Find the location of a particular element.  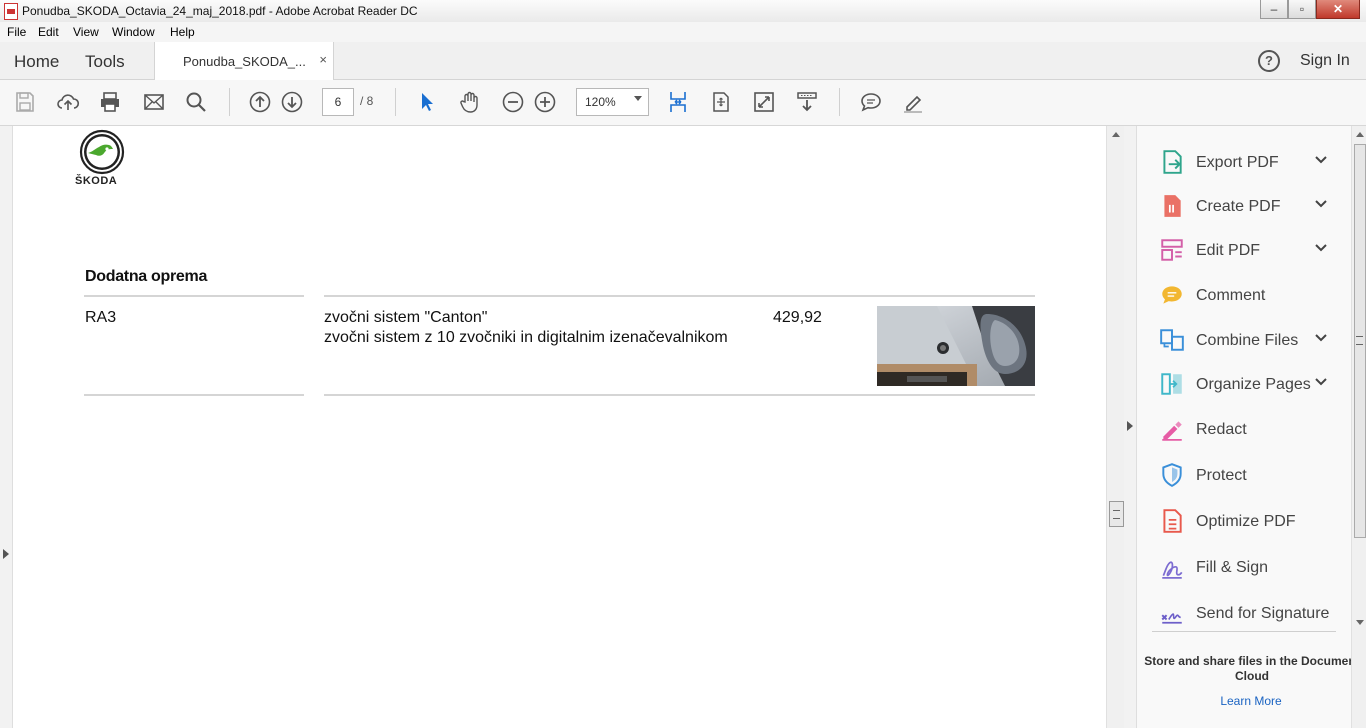

tool-item-organize-pages: Organize Pages is located at coordinates (1244, 383).